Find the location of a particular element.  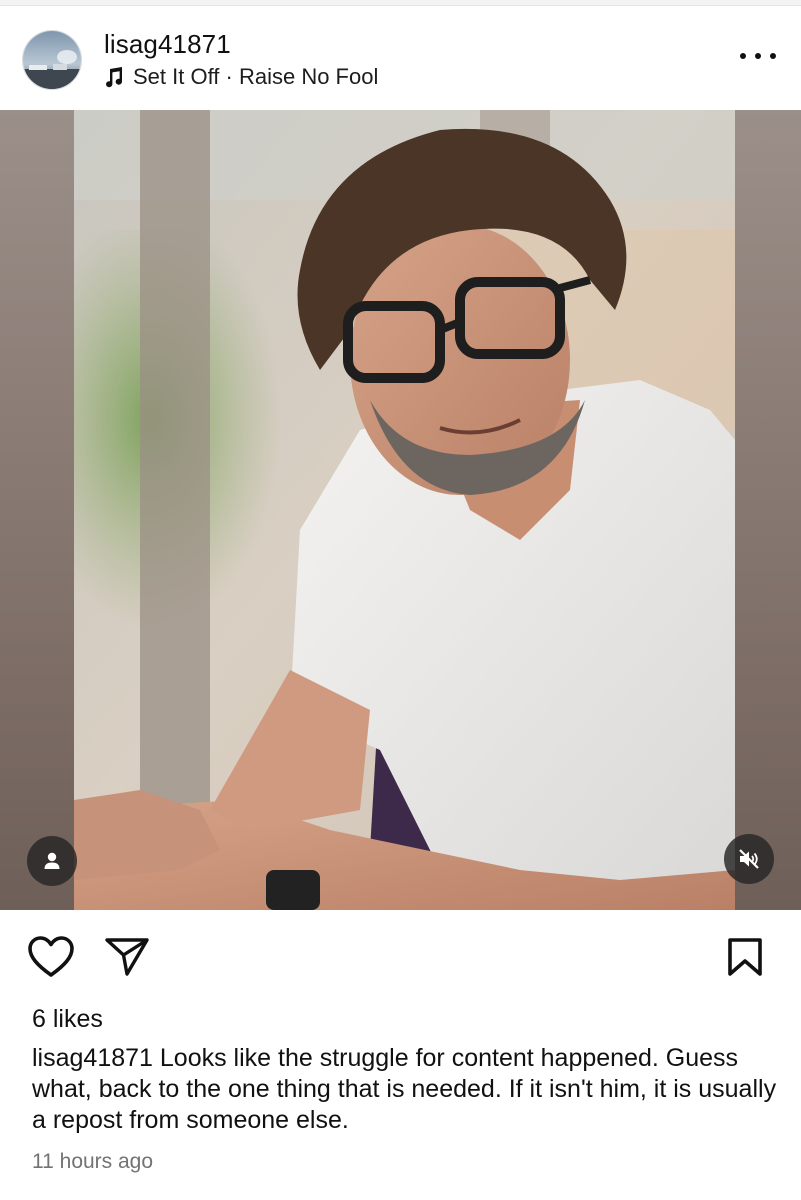

paper-plane-icon is located at coordinates (127, 957).